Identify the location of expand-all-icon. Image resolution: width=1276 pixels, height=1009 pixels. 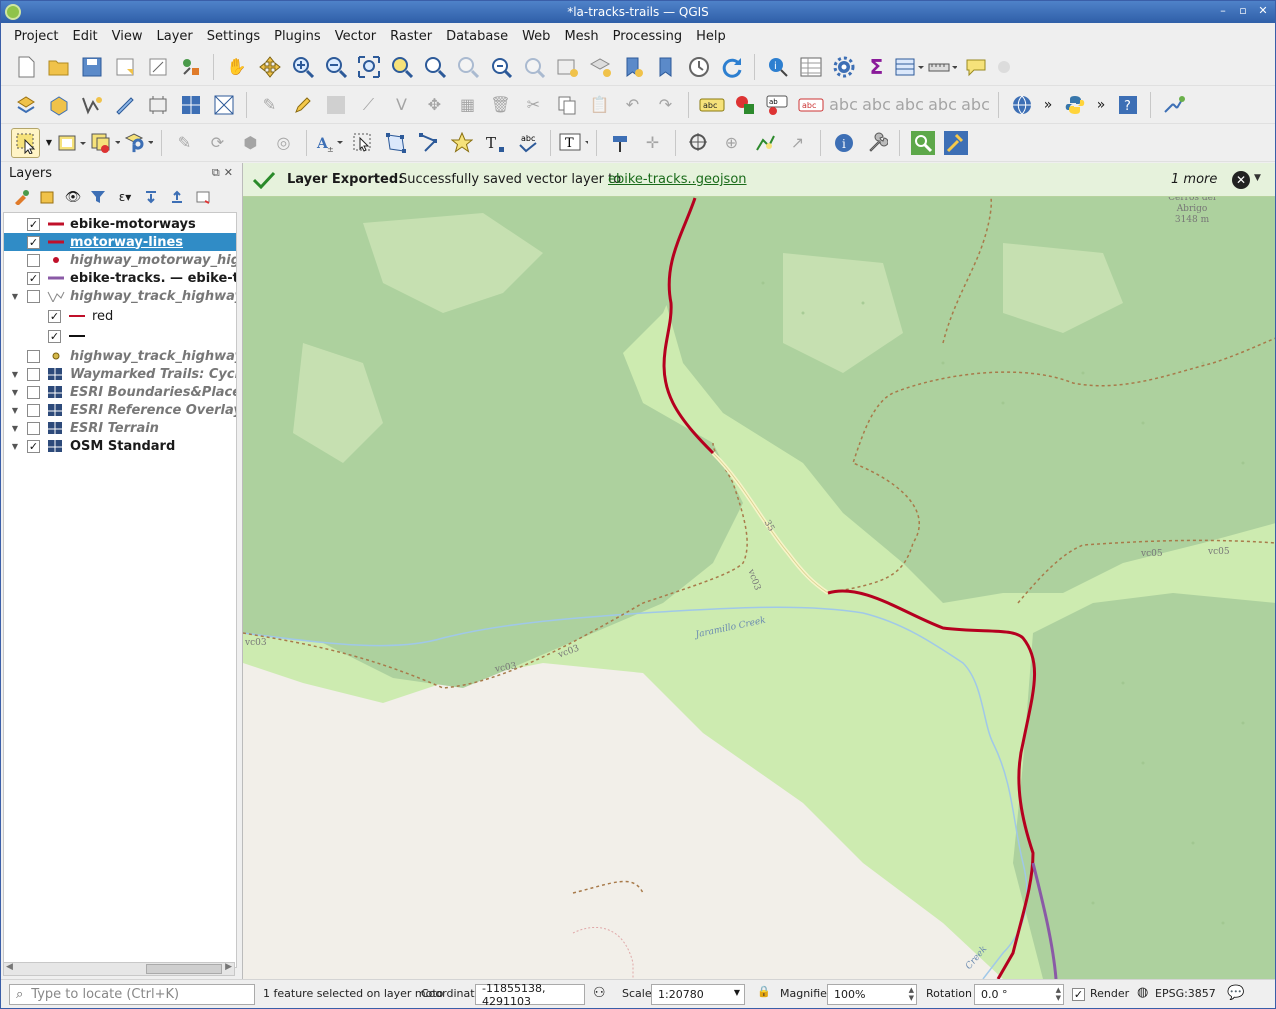
(151, 197).